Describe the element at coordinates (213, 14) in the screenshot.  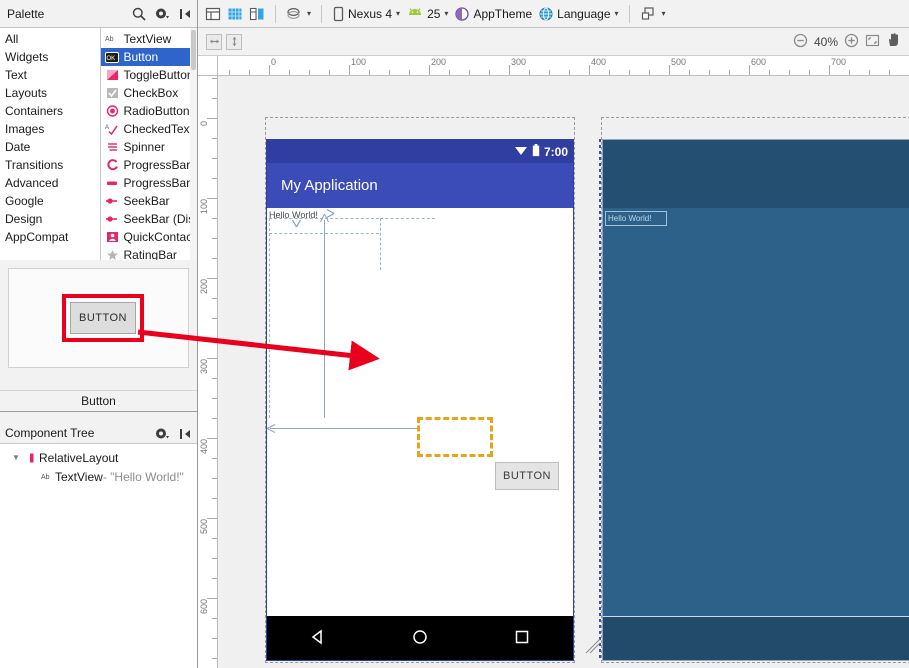
I see `design-mode-icon` at that location.